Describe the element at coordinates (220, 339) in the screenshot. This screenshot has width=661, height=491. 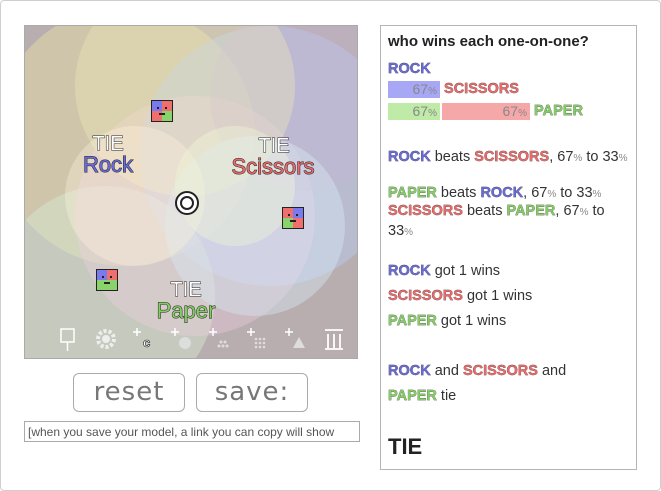
I see `add-crowd-icon` at that location.